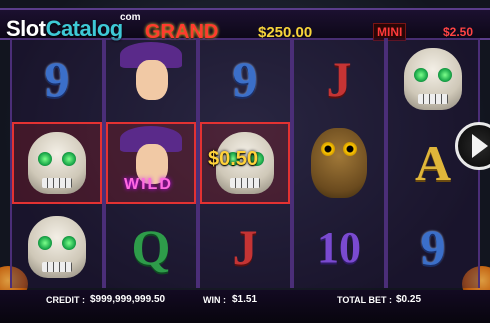 The image size is (490, 323). I want to click on symbol-ace: A, so click(433, 163).